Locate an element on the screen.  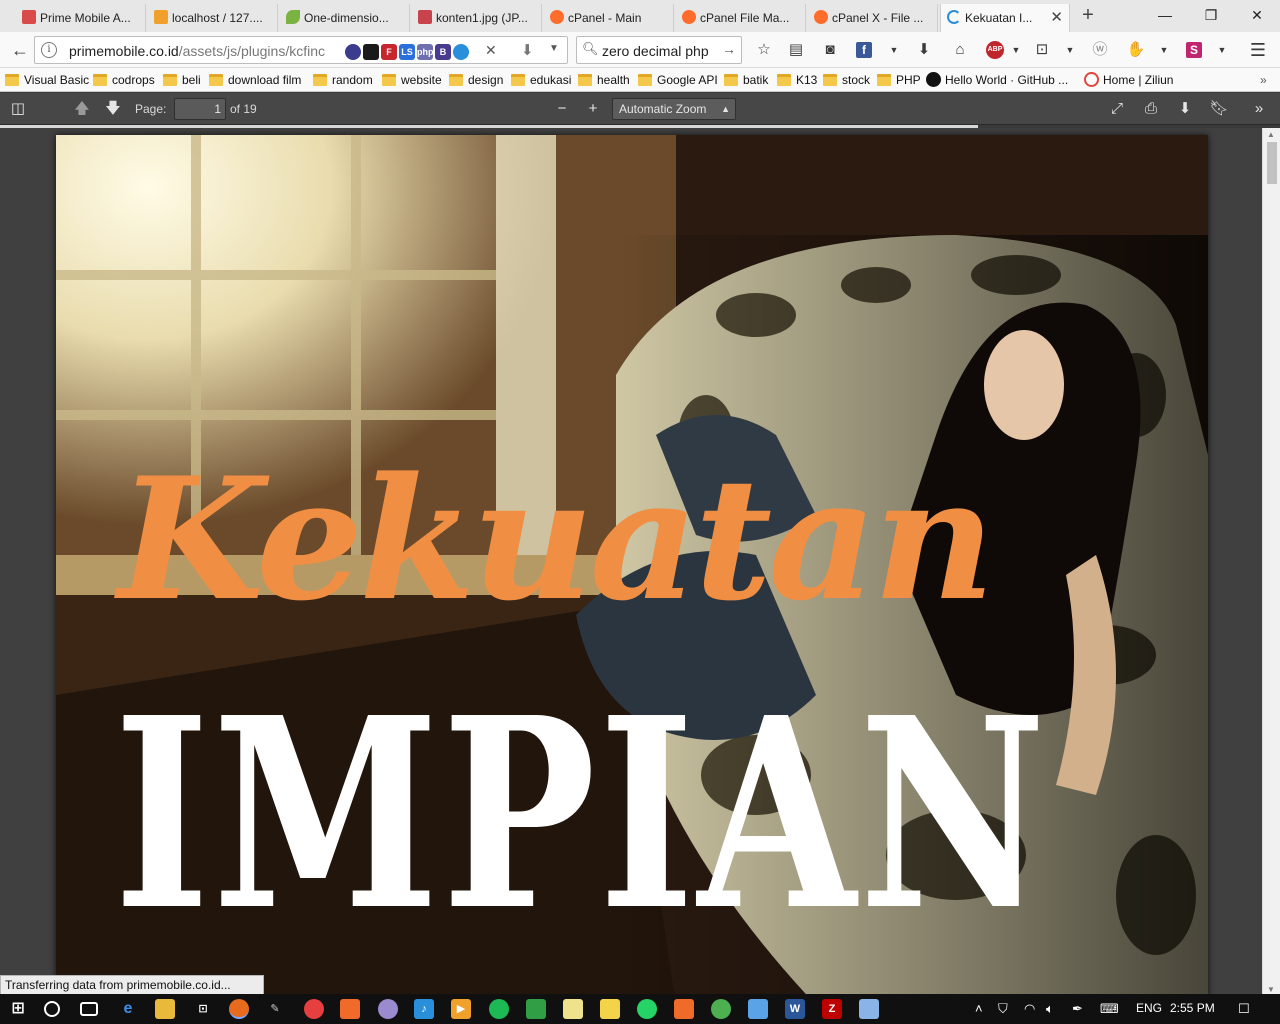
scrollbar-thumb is located at coordinates (1272, 163).